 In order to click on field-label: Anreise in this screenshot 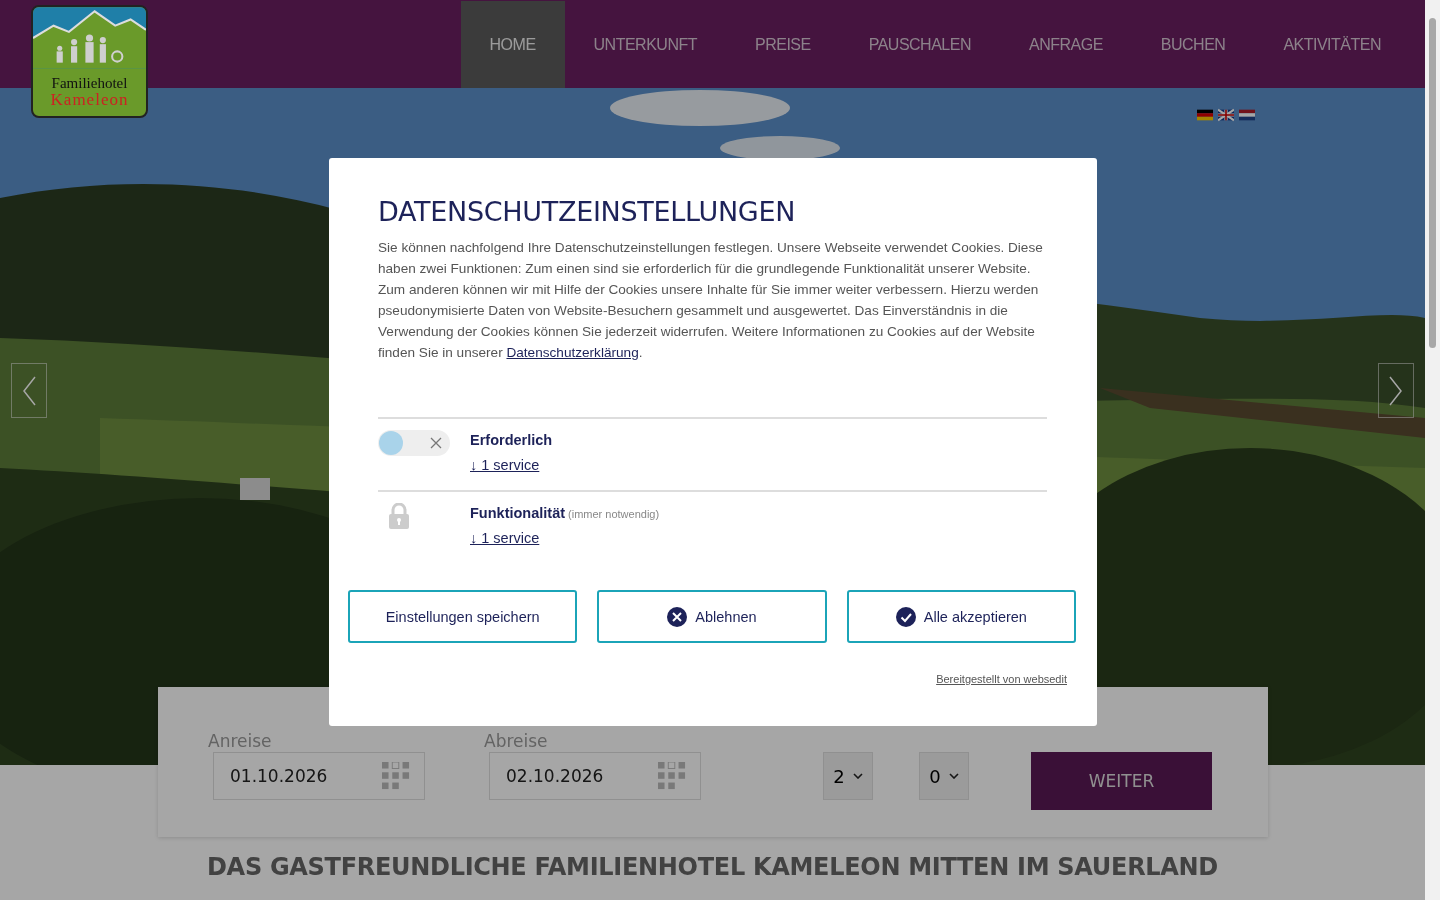, I will do `click(240, 741)`.